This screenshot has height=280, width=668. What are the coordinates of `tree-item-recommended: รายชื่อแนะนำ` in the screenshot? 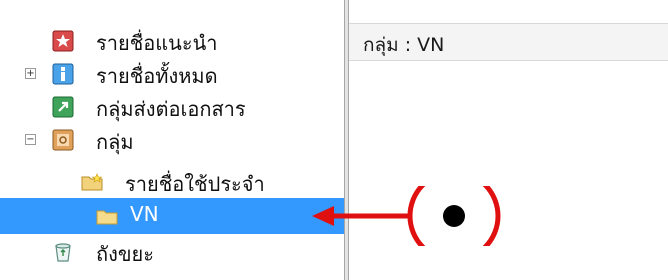 It's located at (172, 41).